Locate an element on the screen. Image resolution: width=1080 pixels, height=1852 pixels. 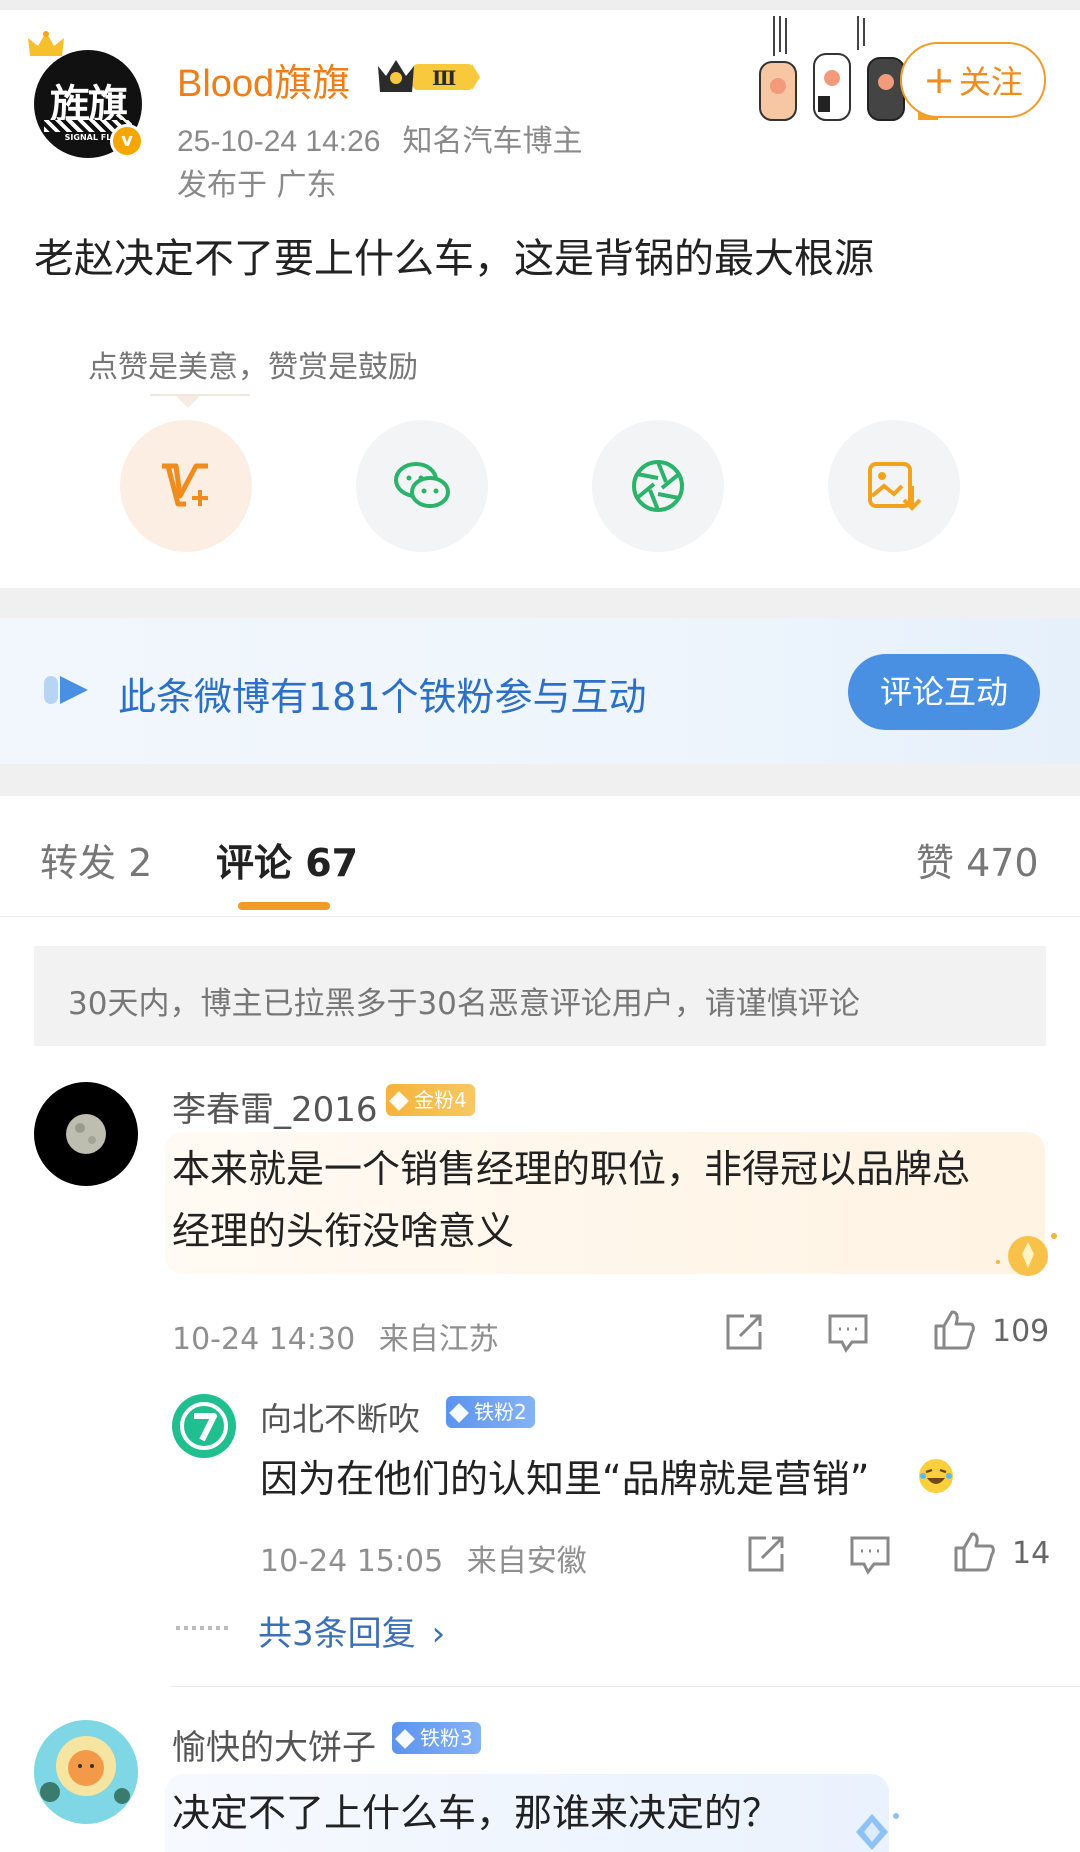
save-image-button is located at coordinates (894, 486).